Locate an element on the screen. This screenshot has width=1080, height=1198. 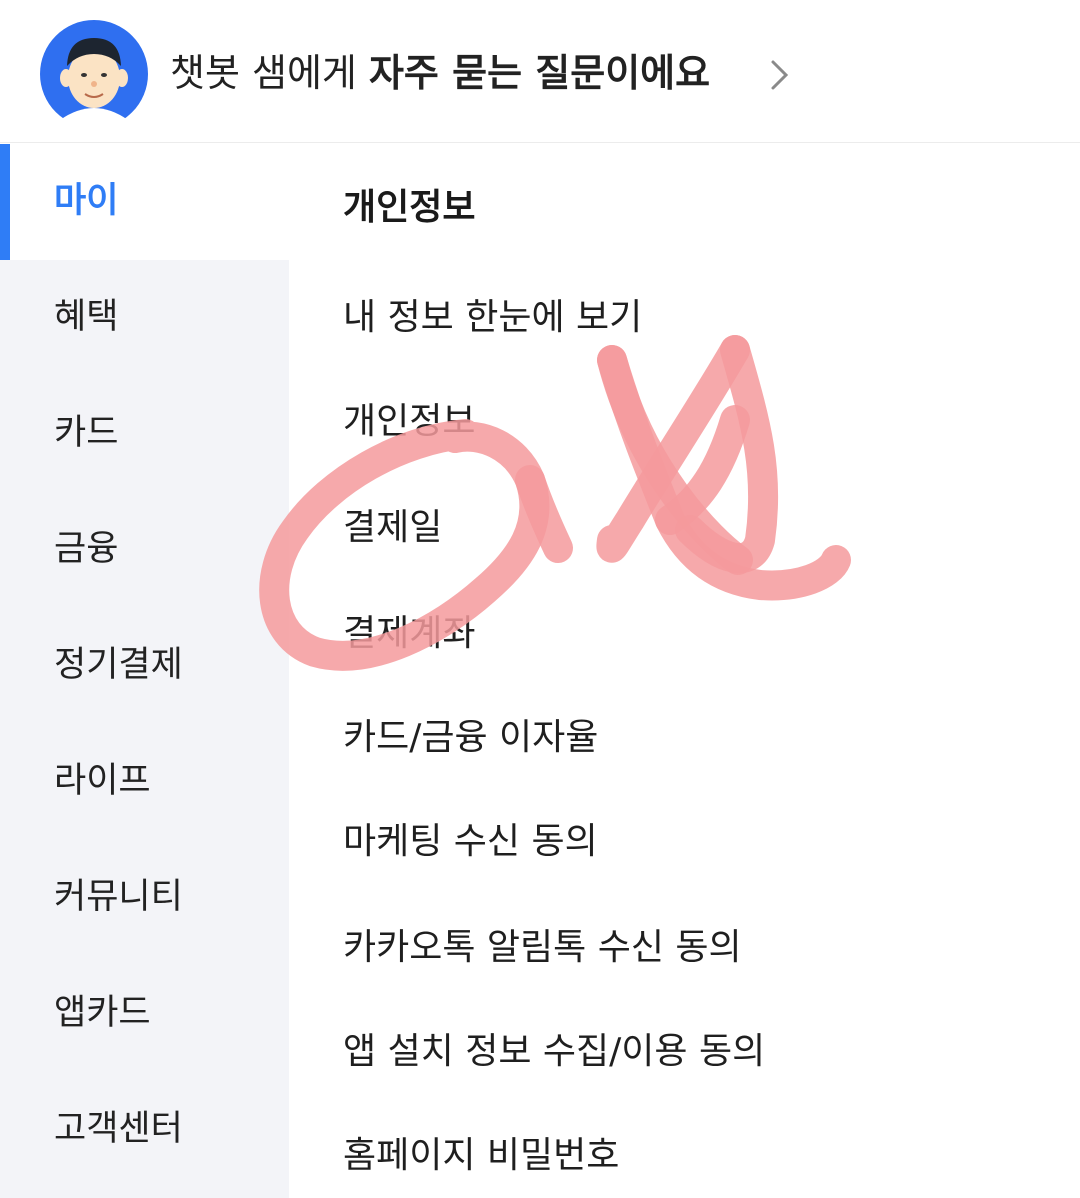
sidebar-item-label: 마이 is located at coordinates (86, 201).